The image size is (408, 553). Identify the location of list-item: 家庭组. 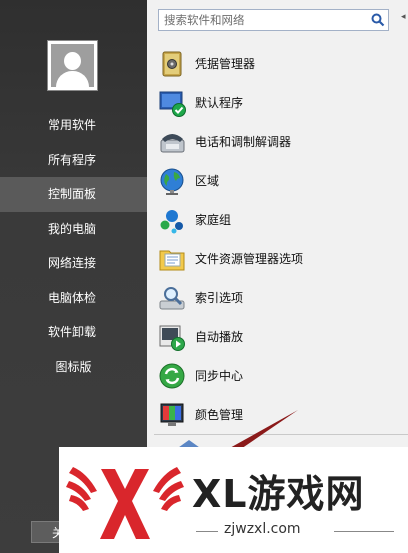
(277, 219).